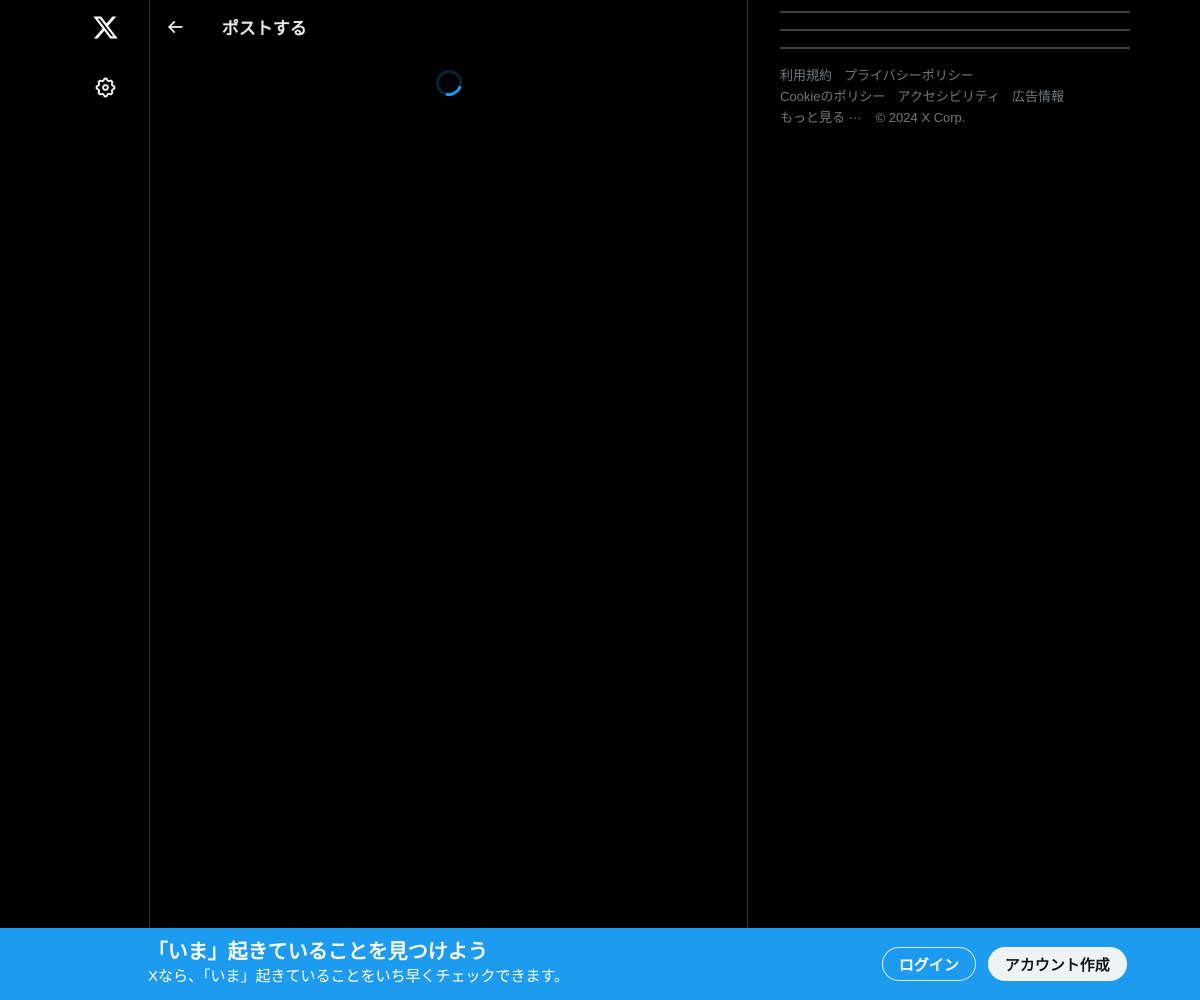  What do you see at coordinates (1038, 96) in the screenshot?
I see `footer-link-ads-info: 広告情報` at bounding box center [1038, 96].